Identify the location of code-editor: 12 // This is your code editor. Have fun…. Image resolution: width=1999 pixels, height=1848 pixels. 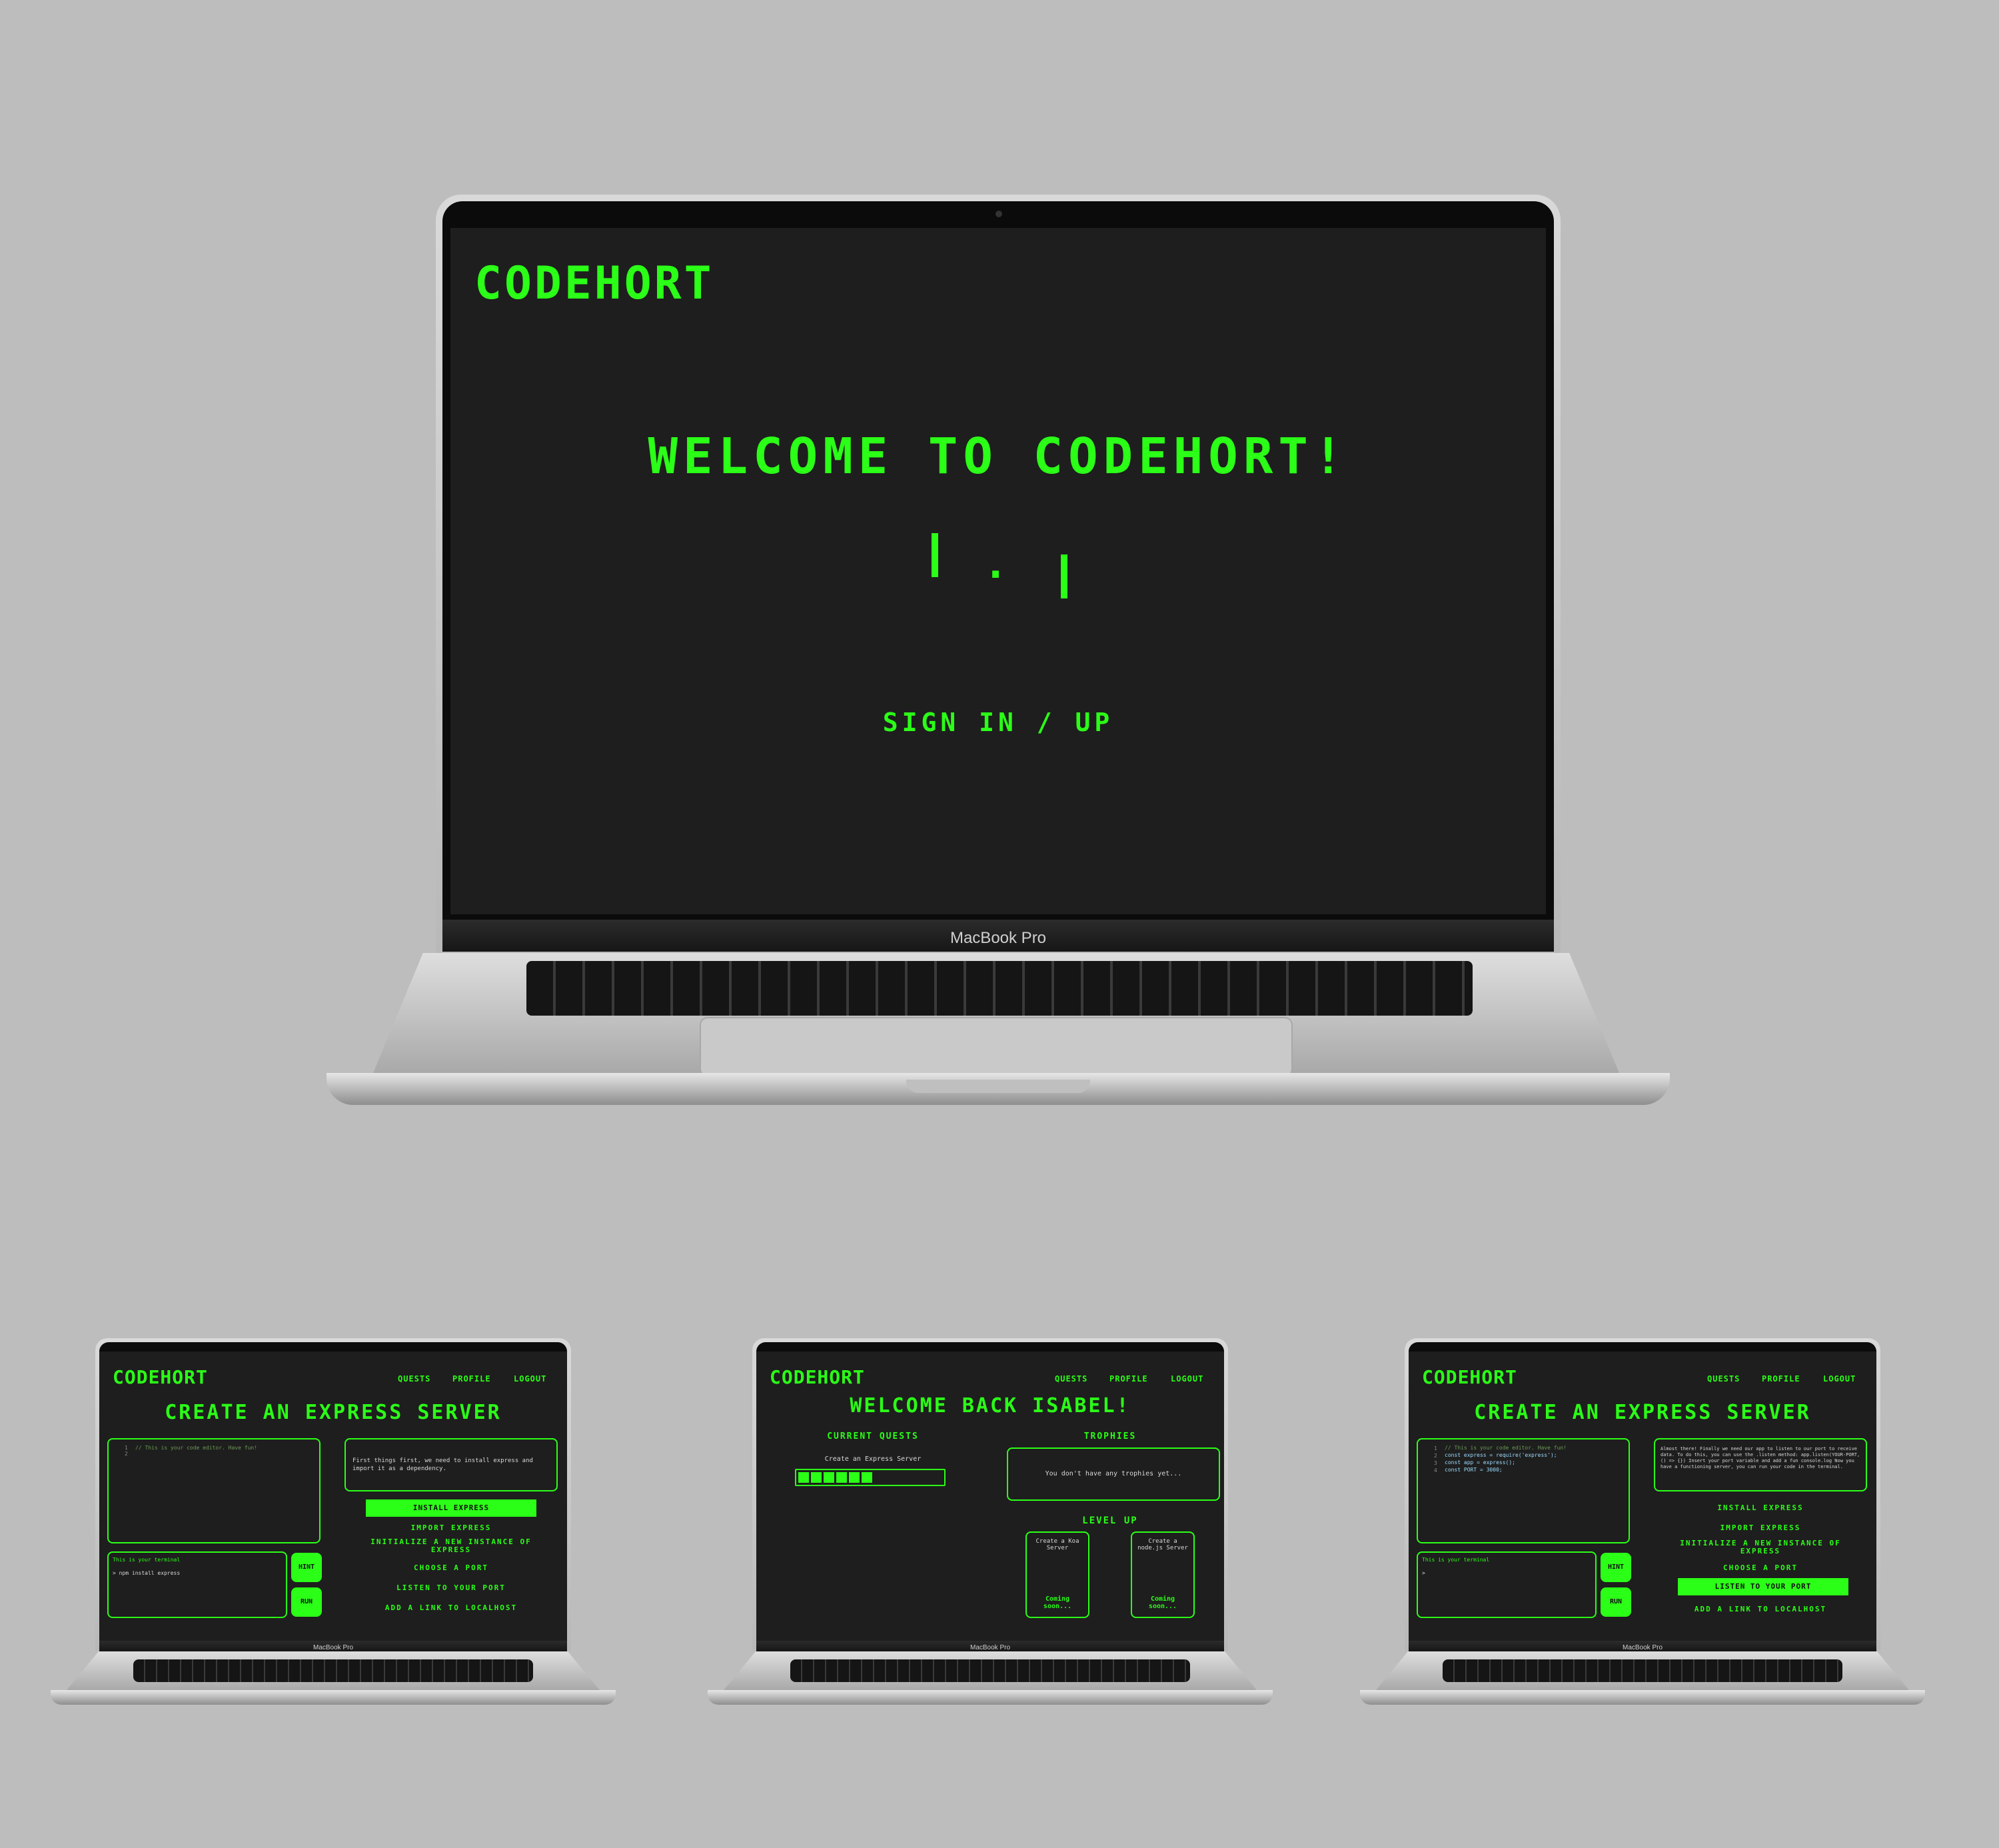
(214, 1491).